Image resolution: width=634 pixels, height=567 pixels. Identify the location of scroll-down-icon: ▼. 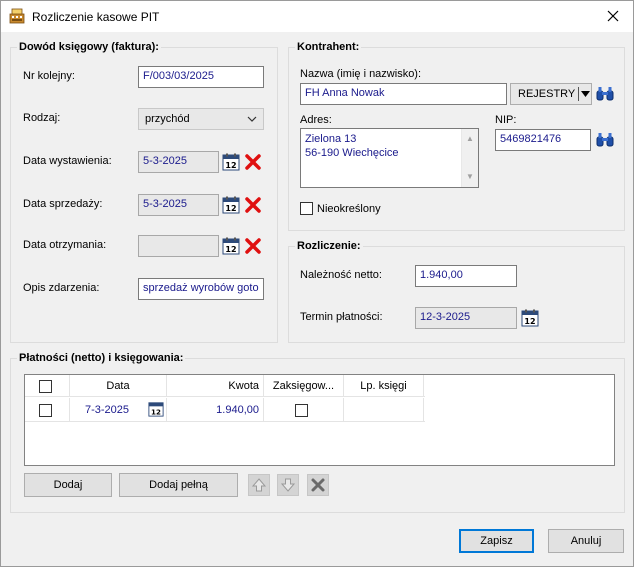
(470, 177).